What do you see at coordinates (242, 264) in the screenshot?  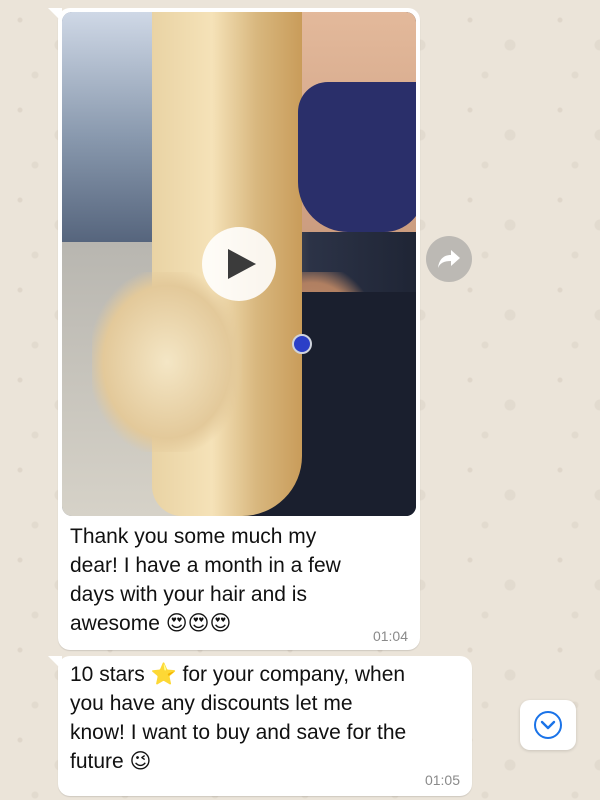 I see `play-icon` at bounding box center [242, 264].